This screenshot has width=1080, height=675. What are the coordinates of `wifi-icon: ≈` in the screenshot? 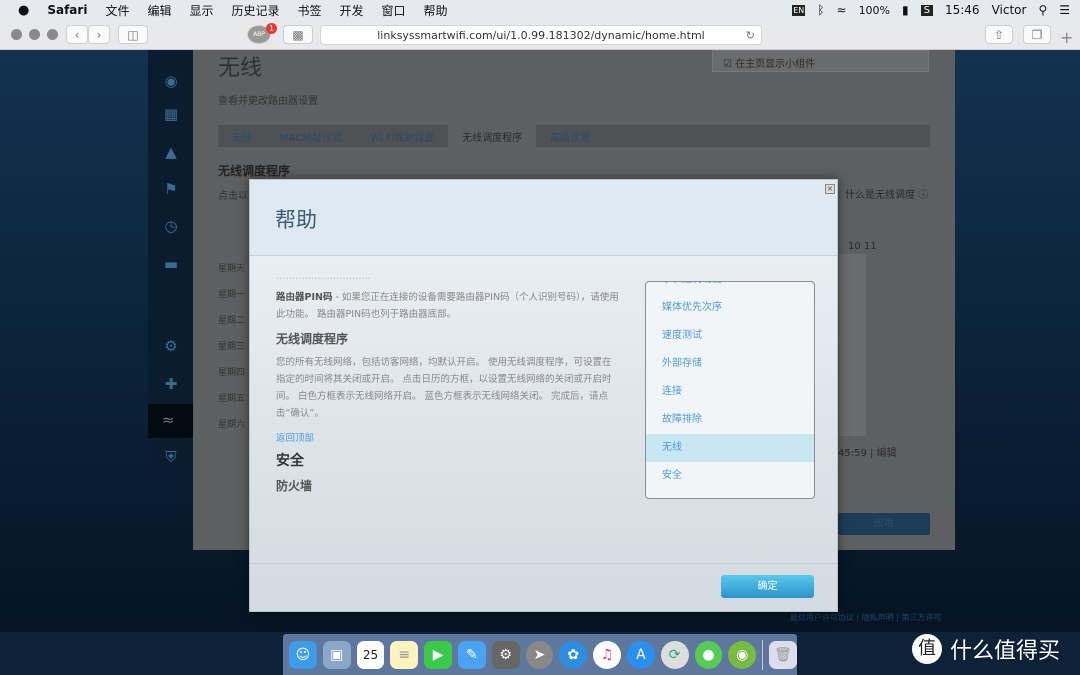 It's located at (842, 10).